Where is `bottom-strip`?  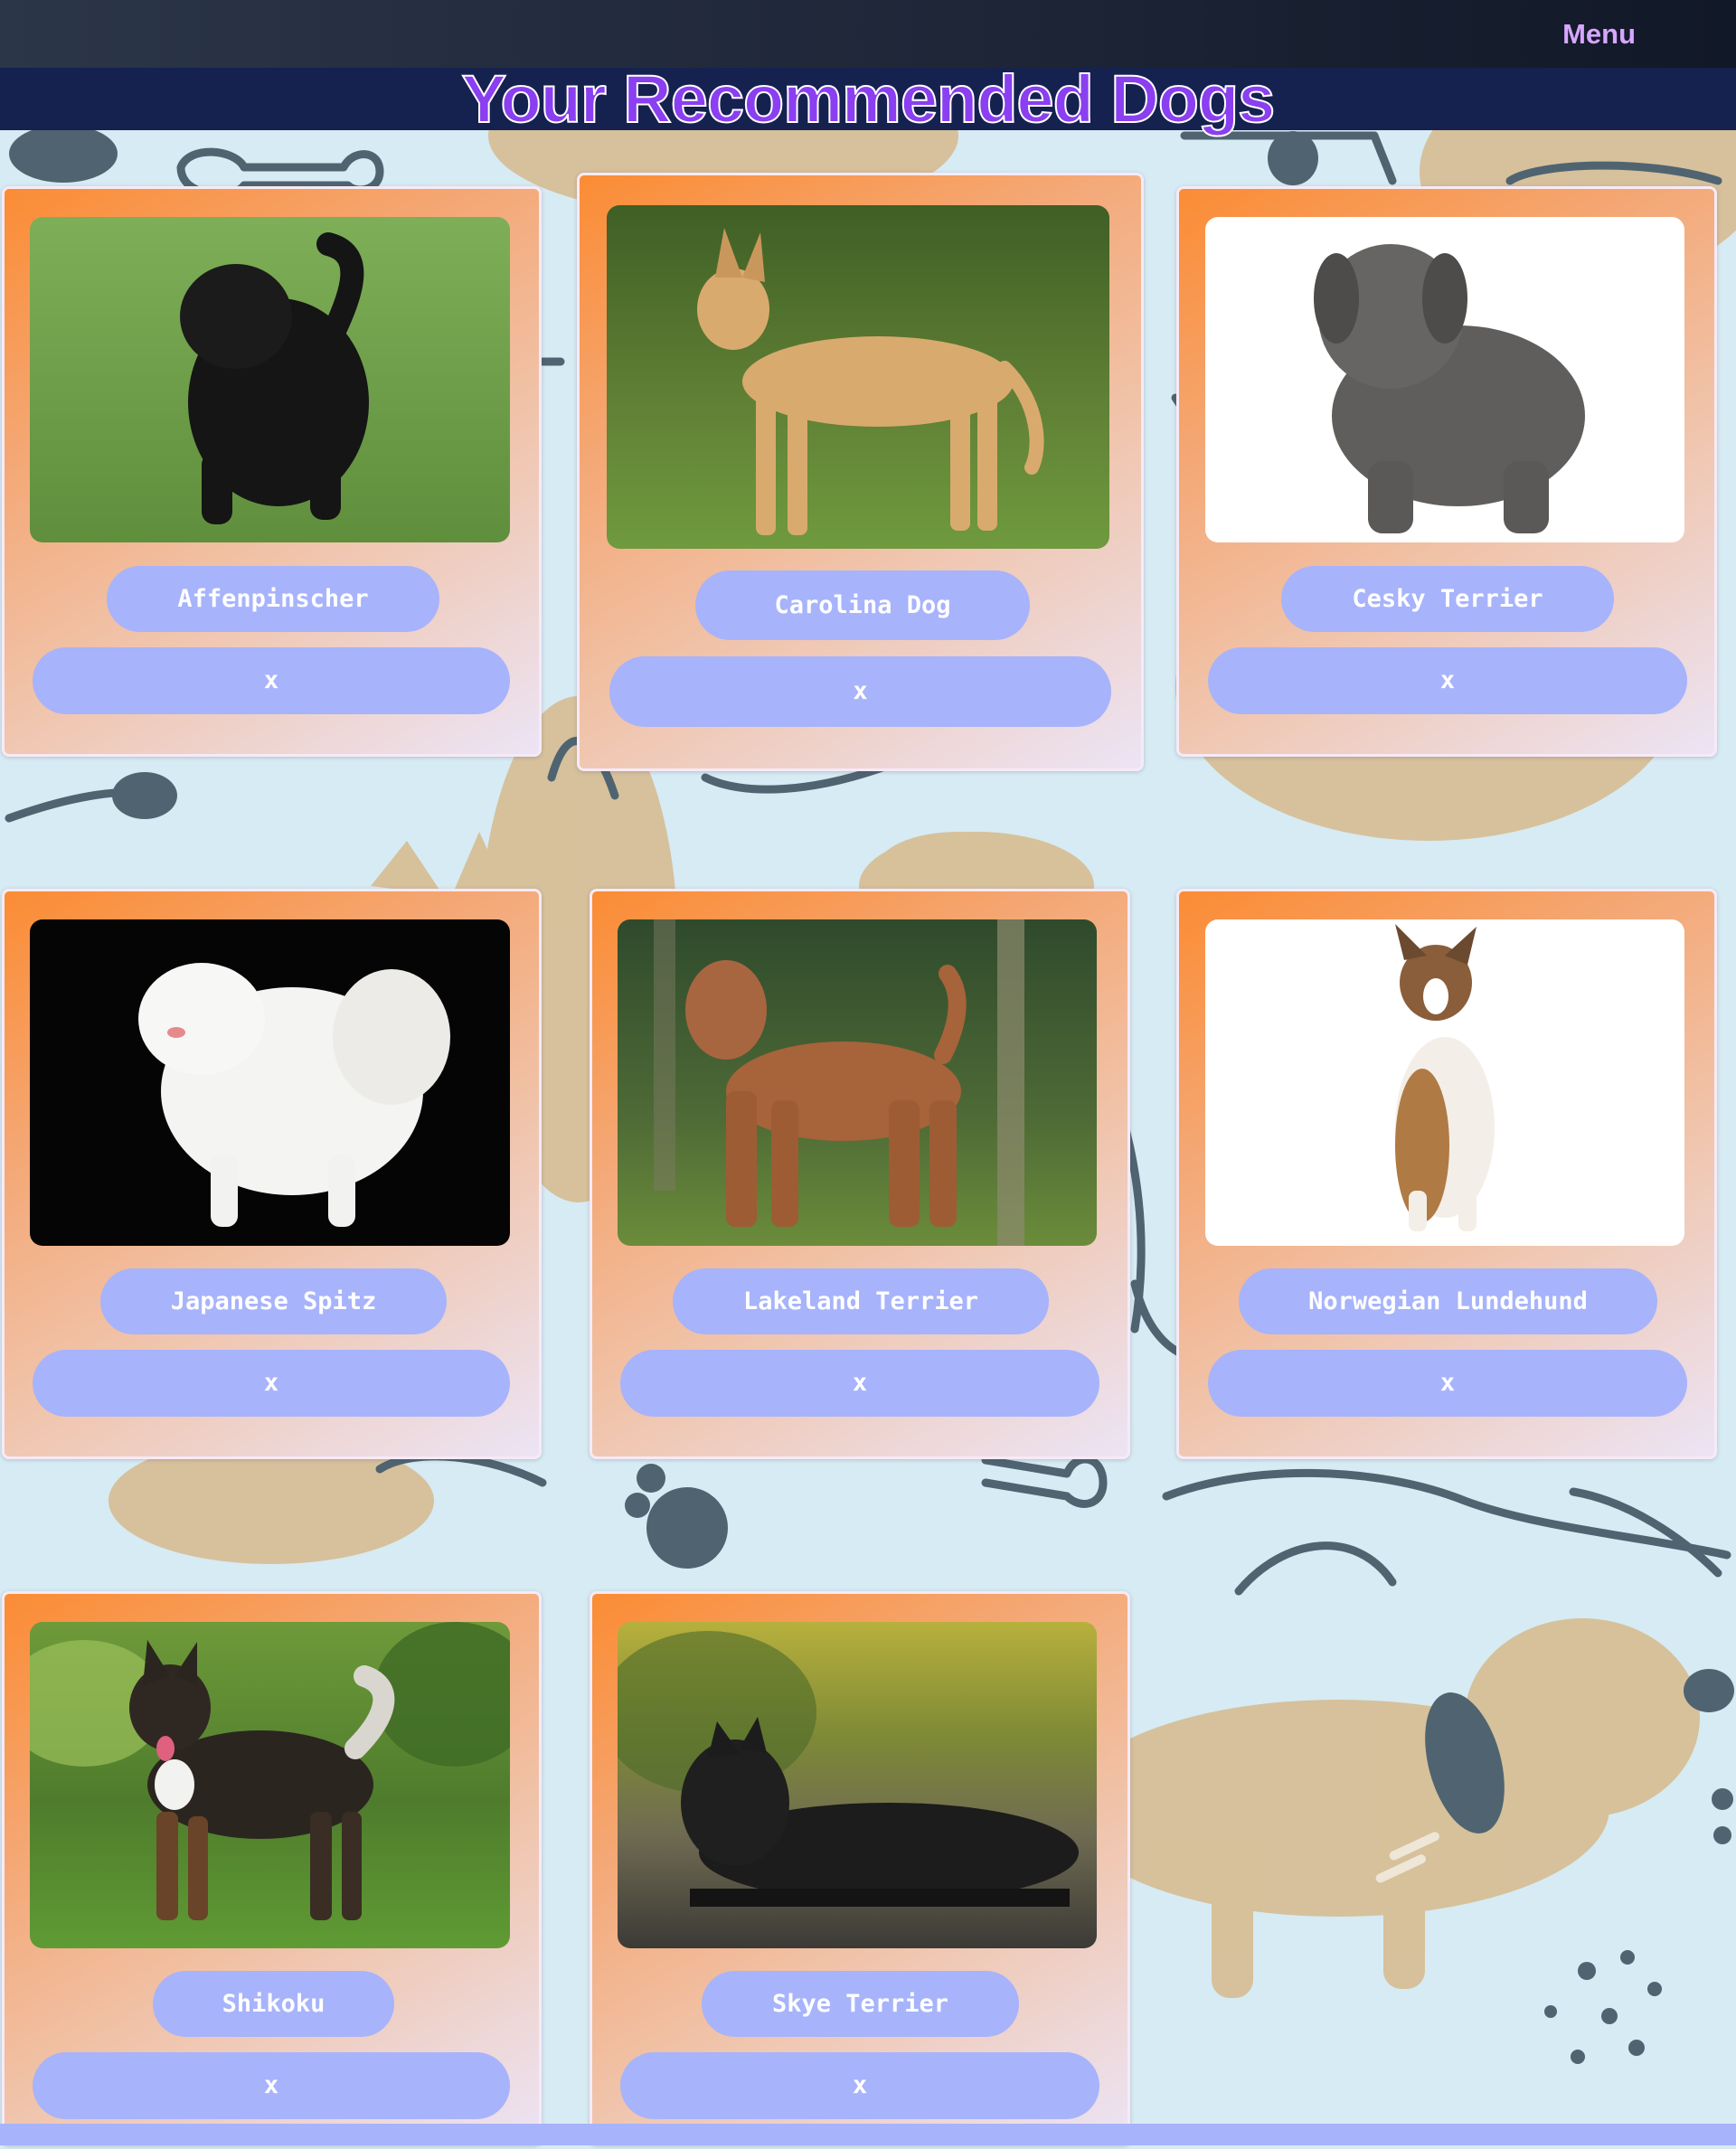 bottom-strip is located at coordinates (868, 2134).